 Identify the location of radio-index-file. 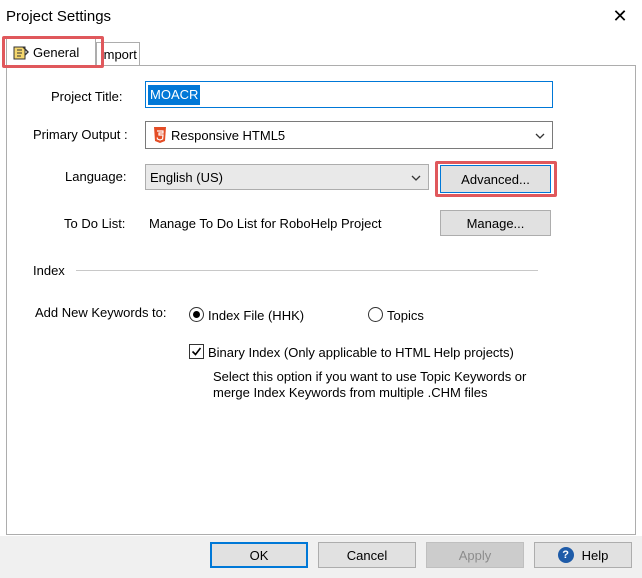
(196, 314).